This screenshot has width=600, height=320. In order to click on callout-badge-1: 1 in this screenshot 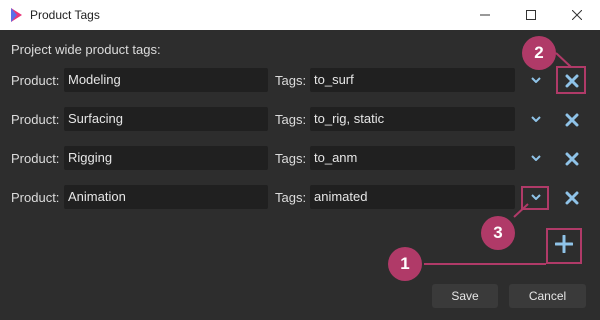, I will do `click(405, 264)`.